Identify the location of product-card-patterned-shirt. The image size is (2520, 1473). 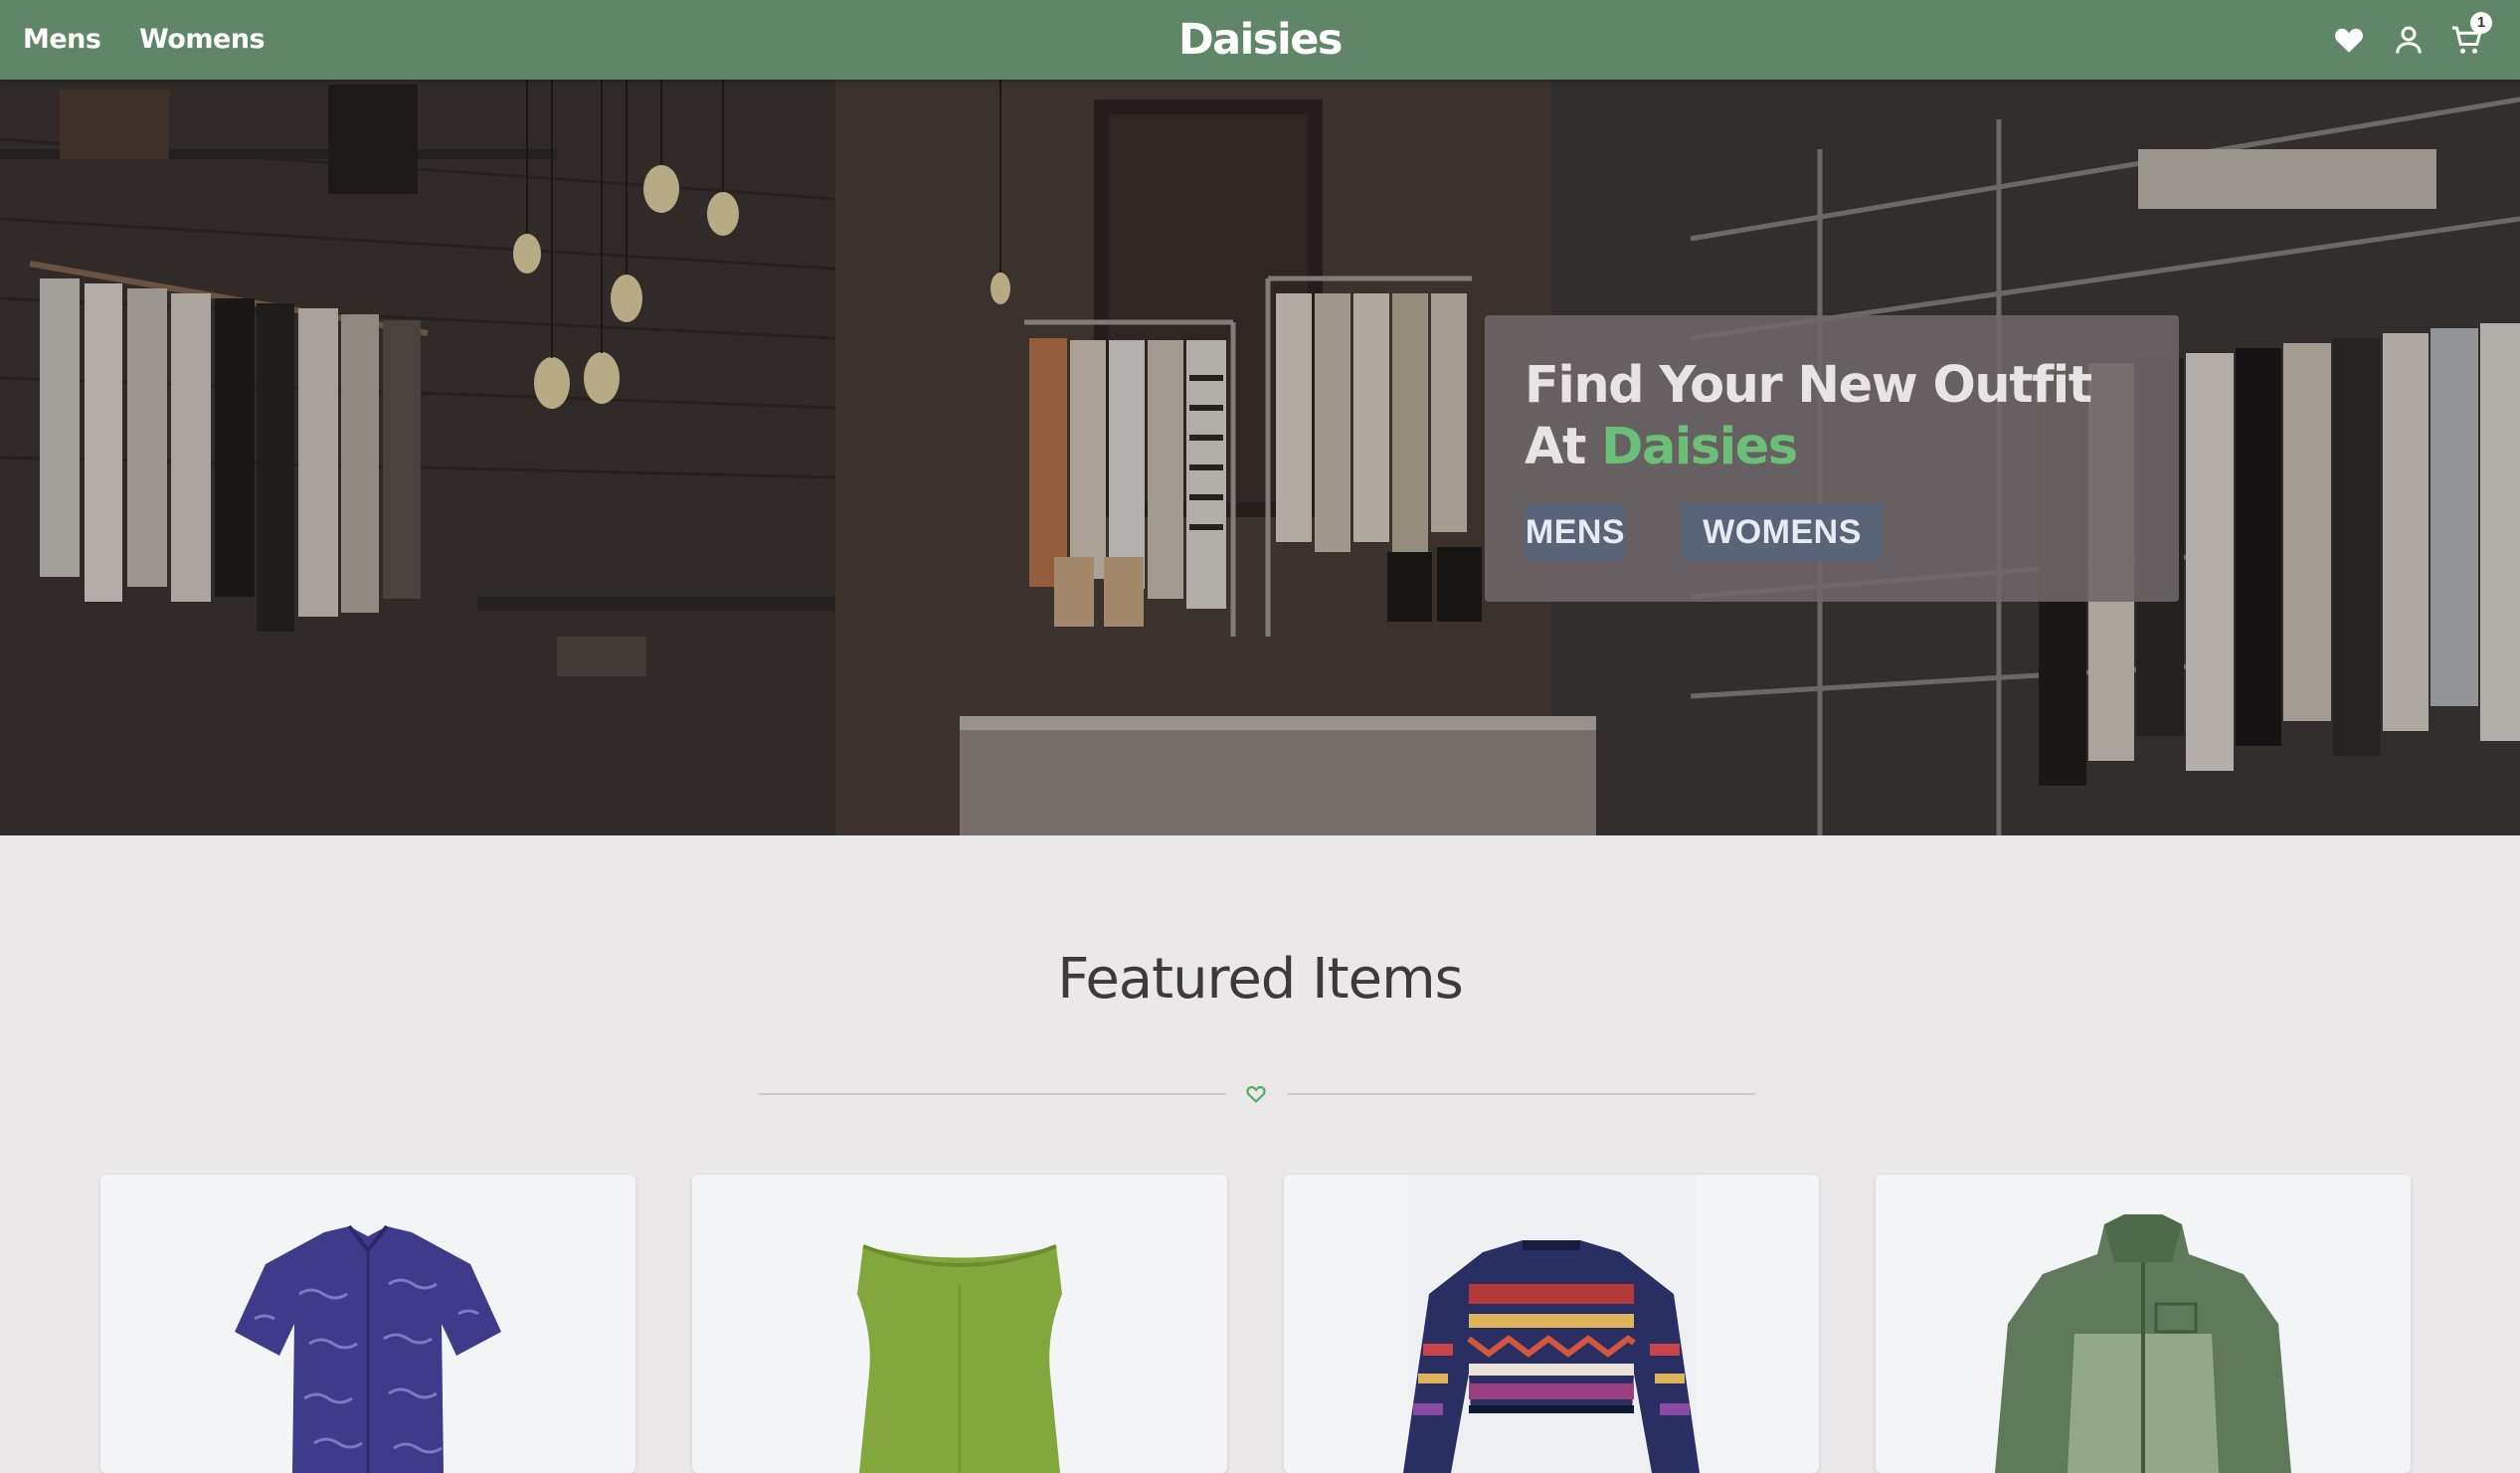
(367, 1324).